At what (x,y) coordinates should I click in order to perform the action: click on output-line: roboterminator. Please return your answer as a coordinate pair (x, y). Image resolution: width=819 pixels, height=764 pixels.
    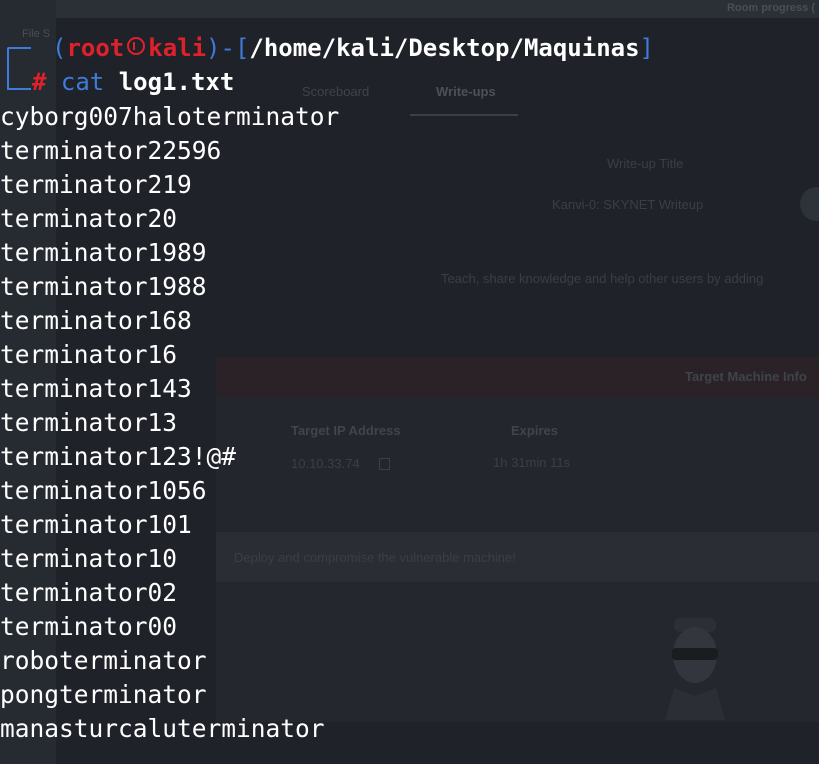
    Looking at the image, I should click on (103, 660).